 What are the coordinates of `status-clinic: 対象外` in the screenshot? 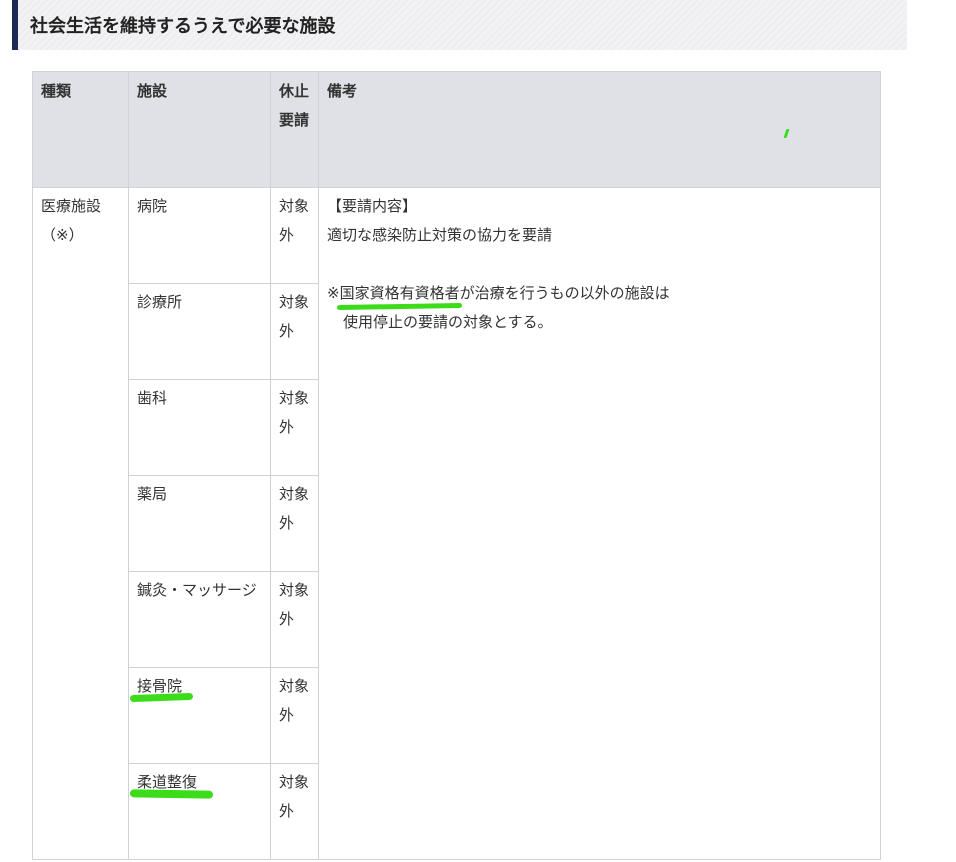 It's located at (294, 331).